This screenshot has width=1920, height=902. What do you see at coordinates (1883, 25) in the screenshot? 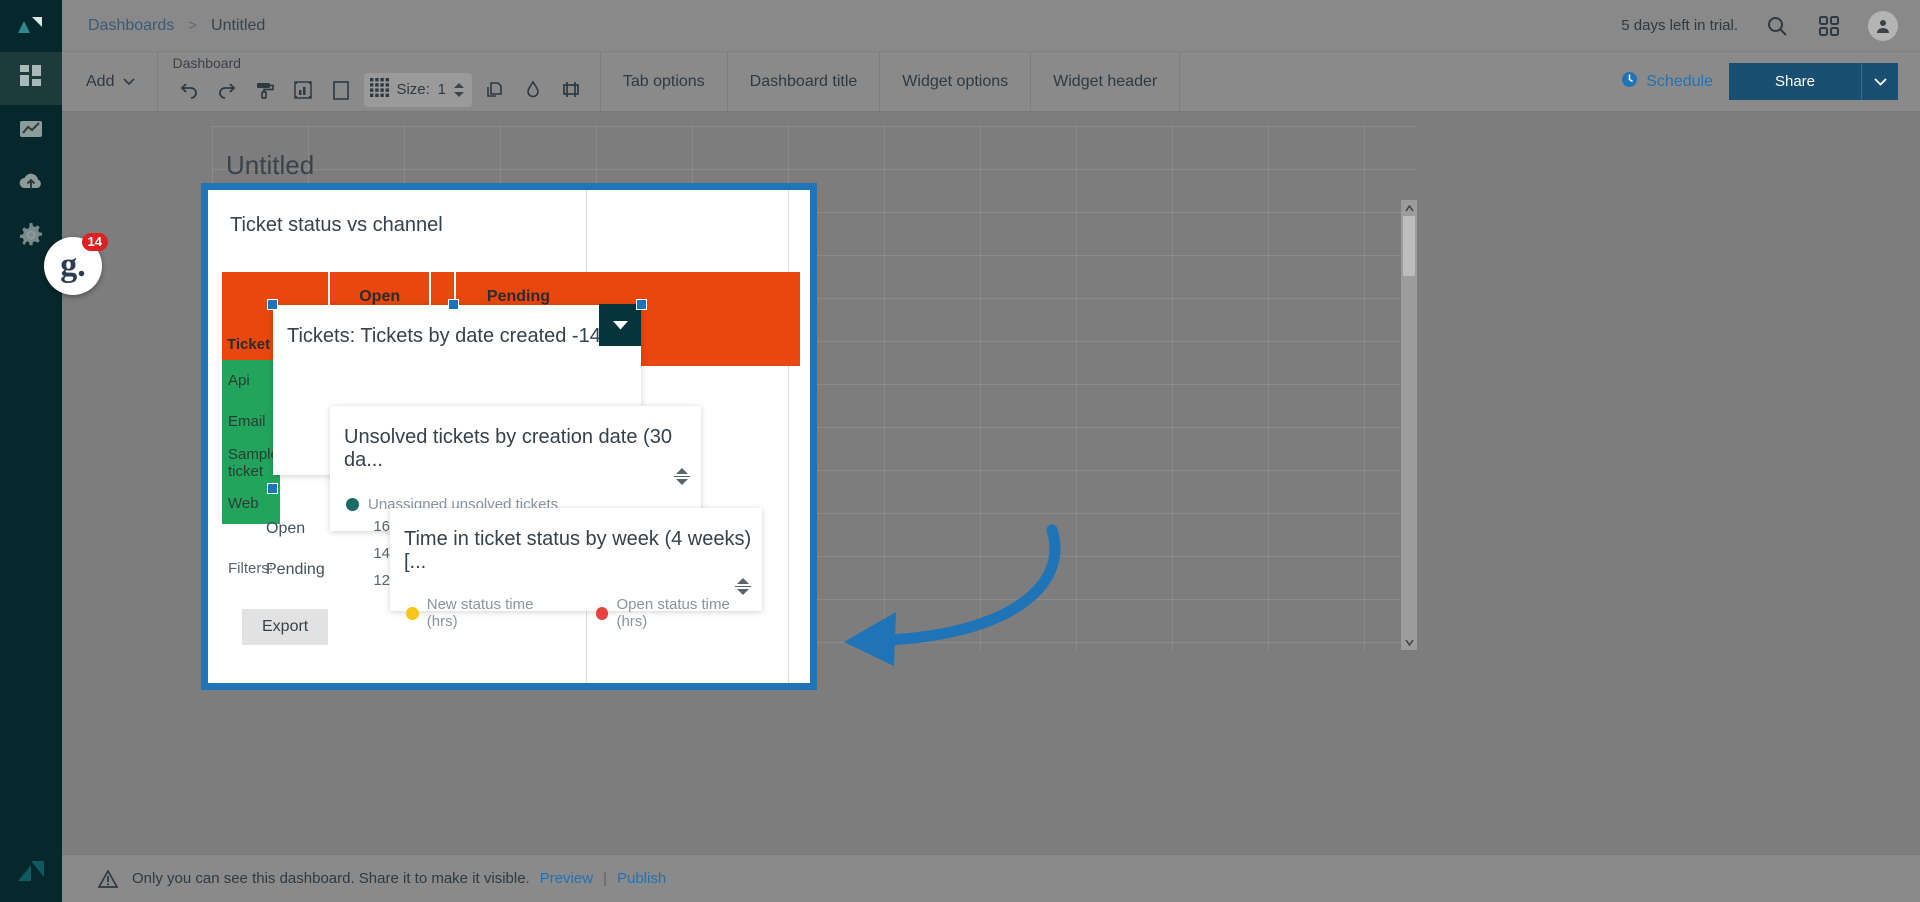
I see `avatar` at bounding box center [1883, 25].